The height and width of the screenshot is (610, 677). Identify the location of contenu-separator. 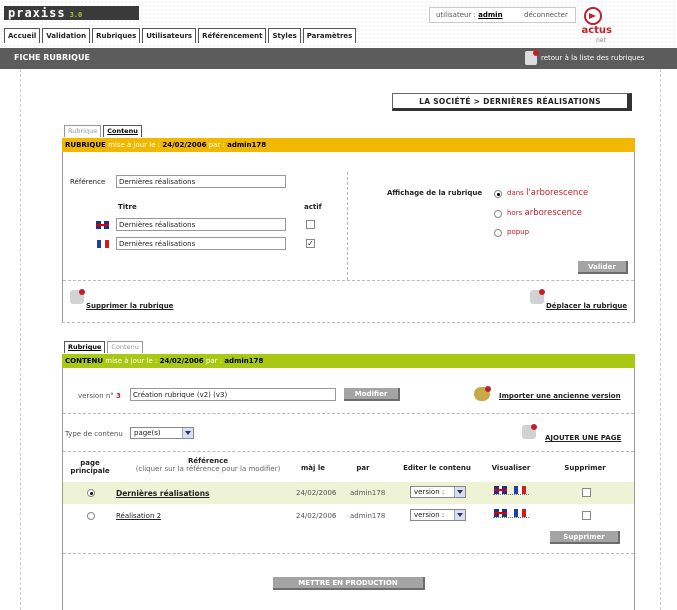
(348, 413).